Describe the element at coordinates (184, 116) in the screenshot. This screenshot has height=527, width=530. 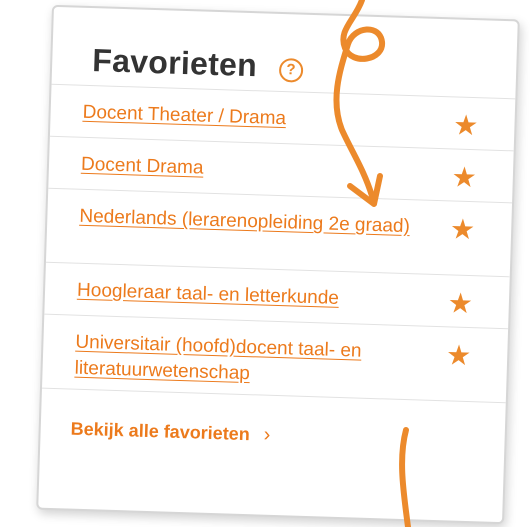
I see `favorite-link: Docent Theater / Drama` at that location.